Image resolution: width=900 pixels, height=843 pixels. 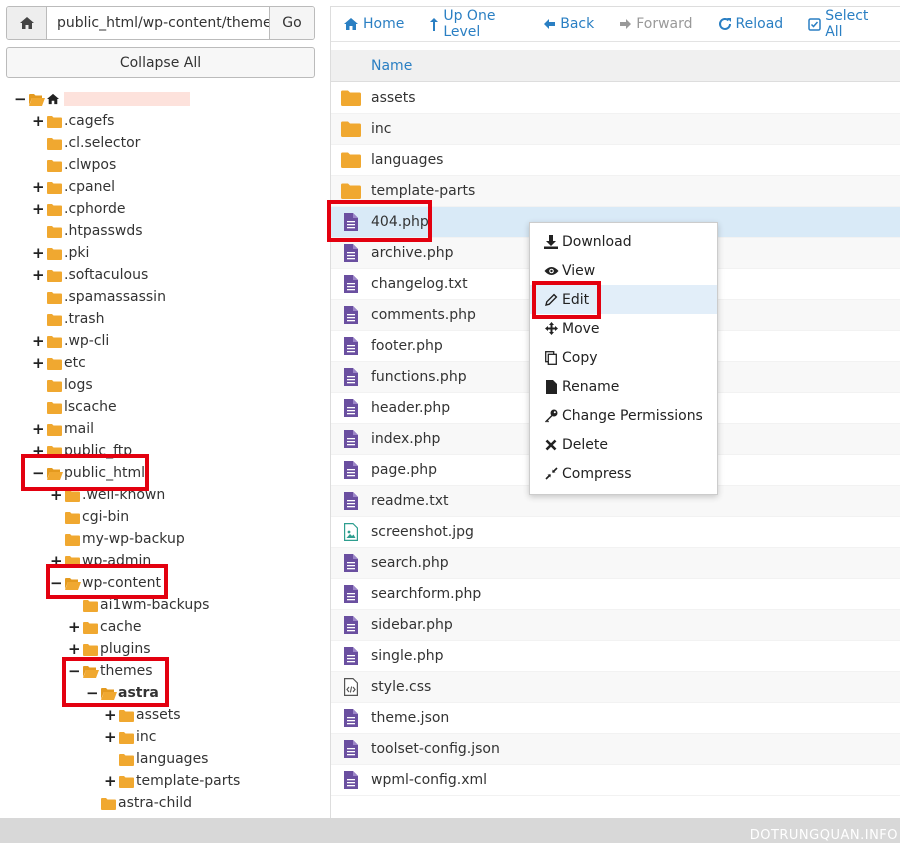 What do you see at coordinates (62, 385) in the screenshot?
I see `tree-item: logs` at bounding box center [62, 385].